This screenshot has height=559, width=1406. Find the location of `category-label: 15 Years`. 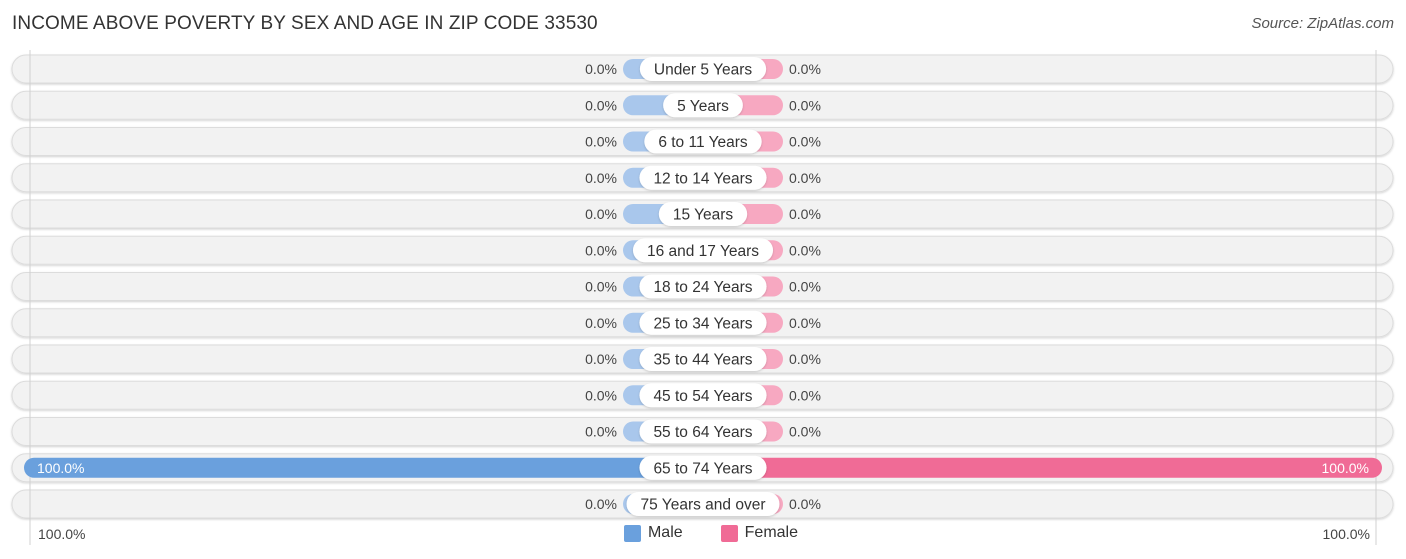

category-label: 15 Years is located at coordinates (703, 215).